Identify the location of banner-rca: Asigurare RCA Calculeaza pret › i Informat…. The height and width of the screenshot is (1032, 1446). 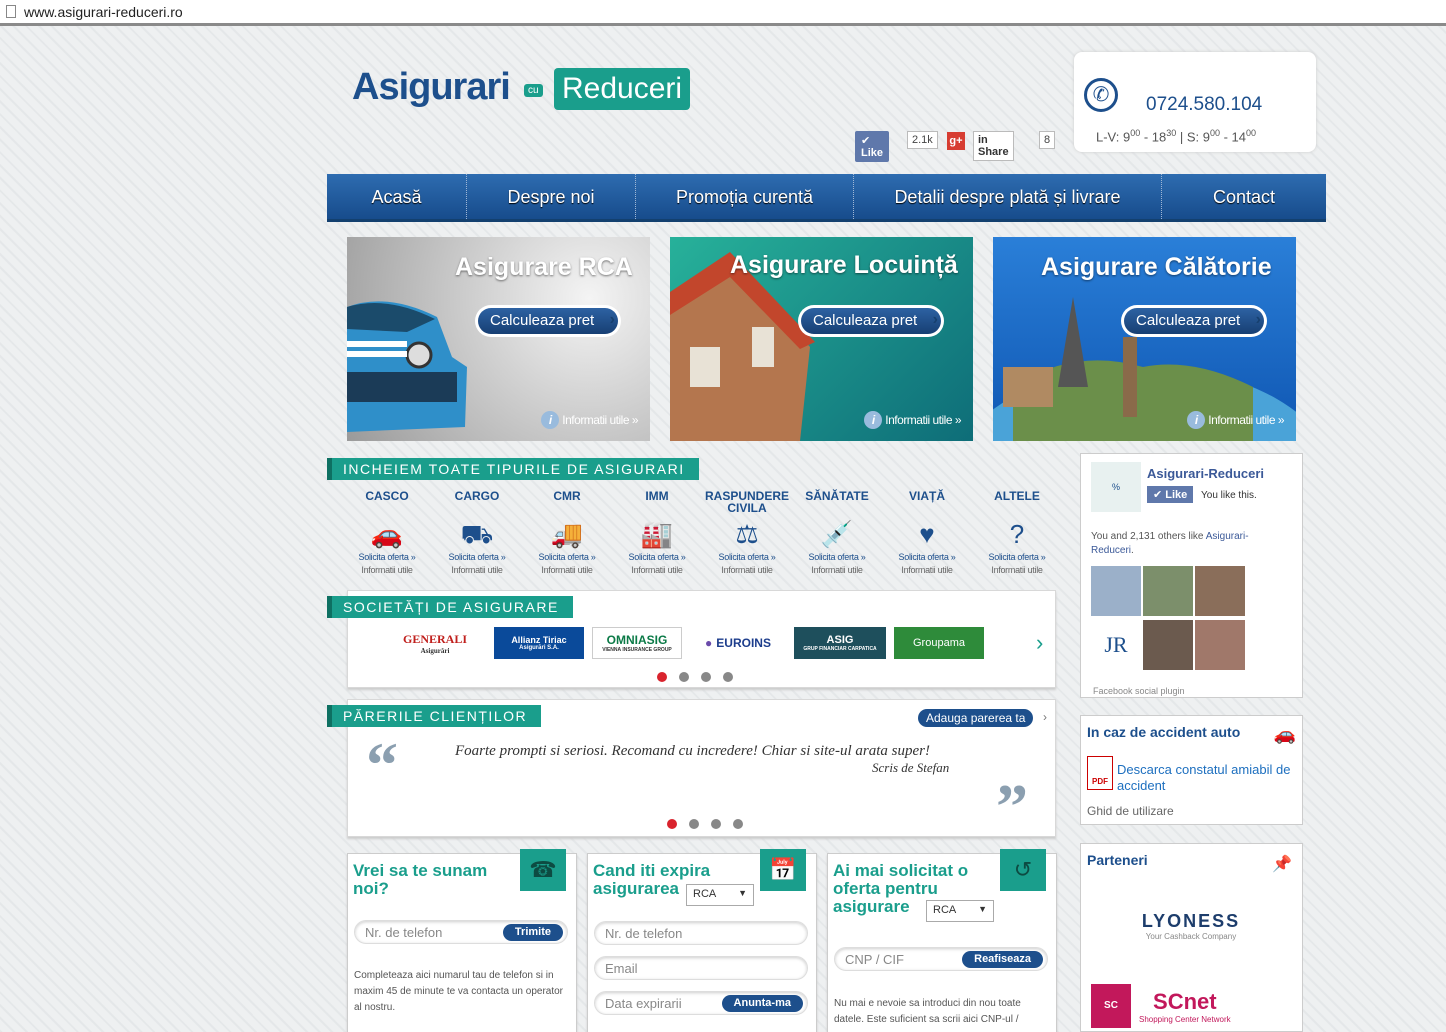
(498, 339).